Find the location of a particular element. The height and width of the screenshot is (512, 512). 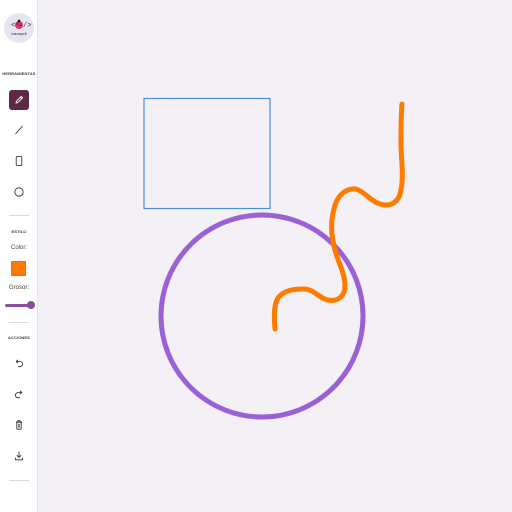

redo-icon is located at coordinates (19, 394).